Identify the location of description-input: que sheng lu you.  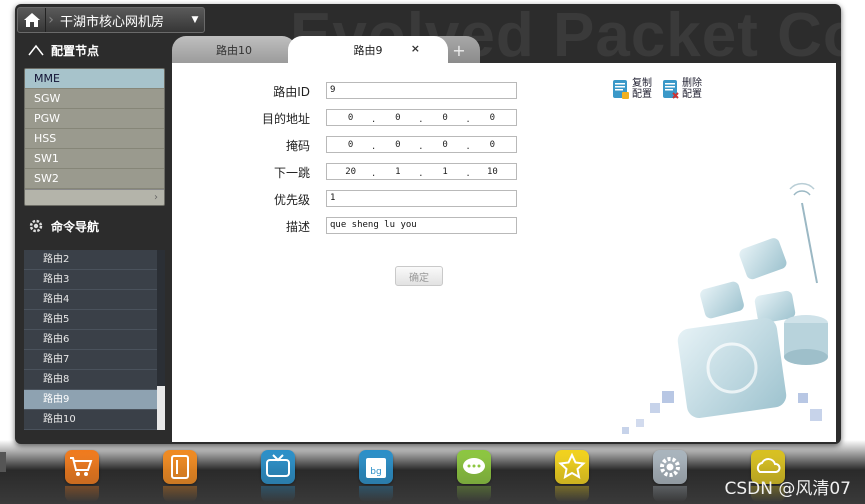
(421, 225).